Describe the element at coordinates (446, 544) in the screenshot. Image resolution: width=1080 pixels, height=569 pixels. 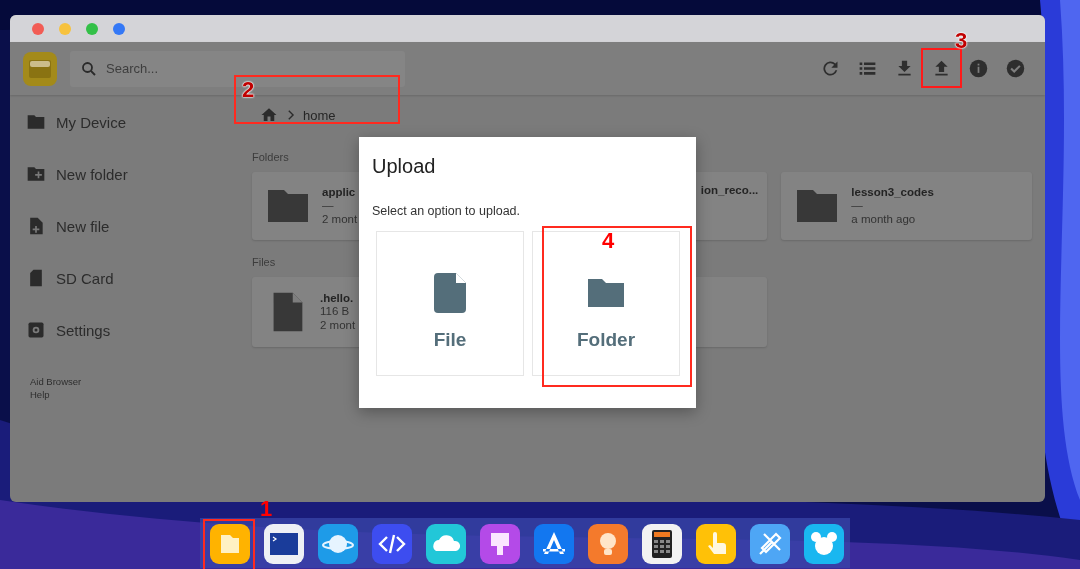
I see `cloud-app-icon` at that location.